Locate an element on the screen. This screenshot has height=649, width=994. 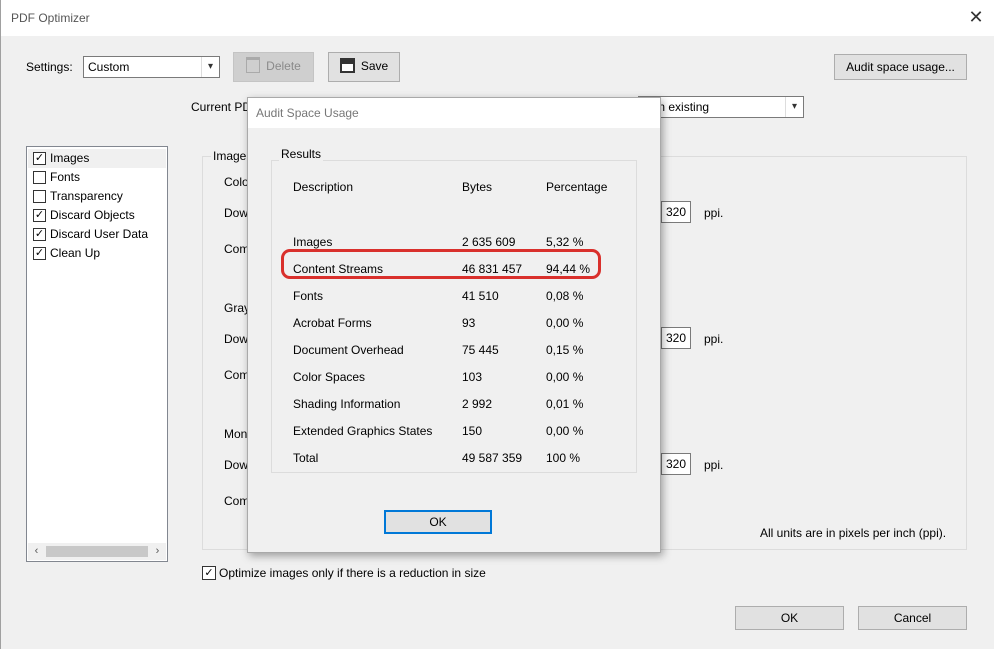
dialog-title-bar: Audit Space Usage is located at coordinates (454, 113).